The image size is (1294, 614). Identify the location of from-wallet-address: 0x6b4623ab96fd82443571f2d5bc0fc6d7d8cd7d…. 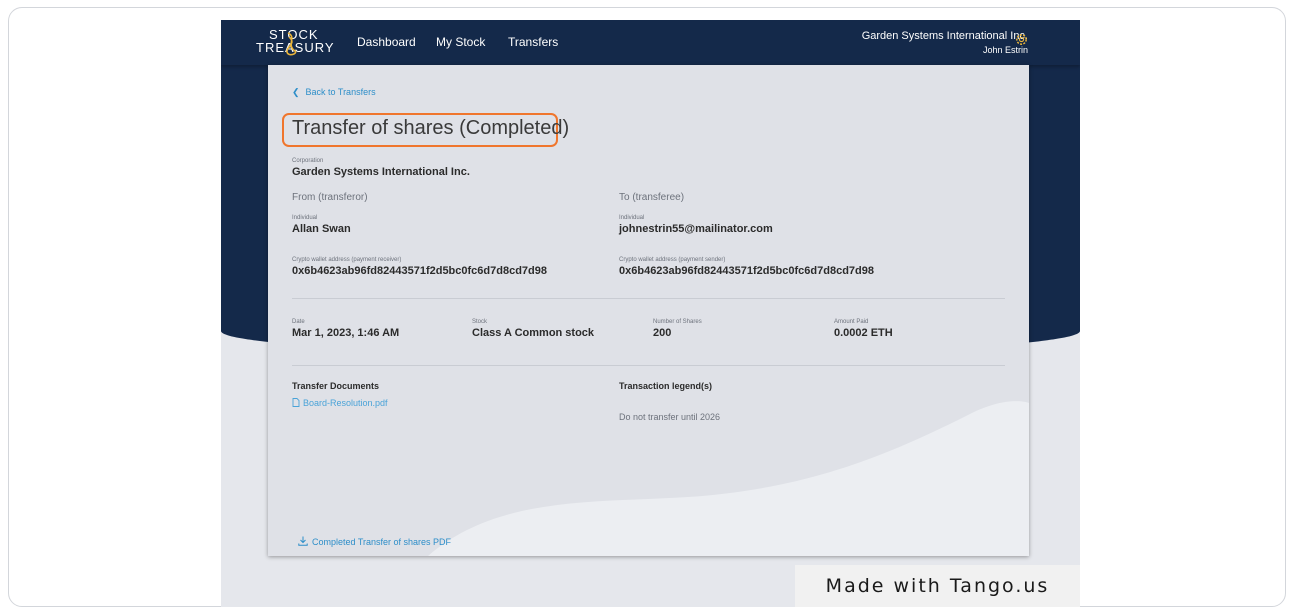
(419, 271).